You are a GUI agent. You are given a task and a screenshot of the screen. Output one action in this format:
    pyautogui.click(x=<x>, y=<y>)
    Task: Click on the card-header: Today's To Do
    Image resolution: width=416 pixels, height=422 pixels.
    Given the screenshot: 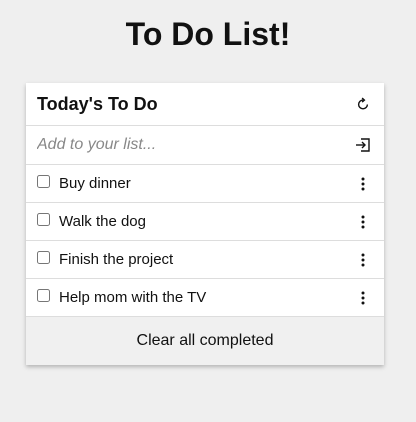 What is the action you would take?
    pyautogui.click(x=205, y=104)
    